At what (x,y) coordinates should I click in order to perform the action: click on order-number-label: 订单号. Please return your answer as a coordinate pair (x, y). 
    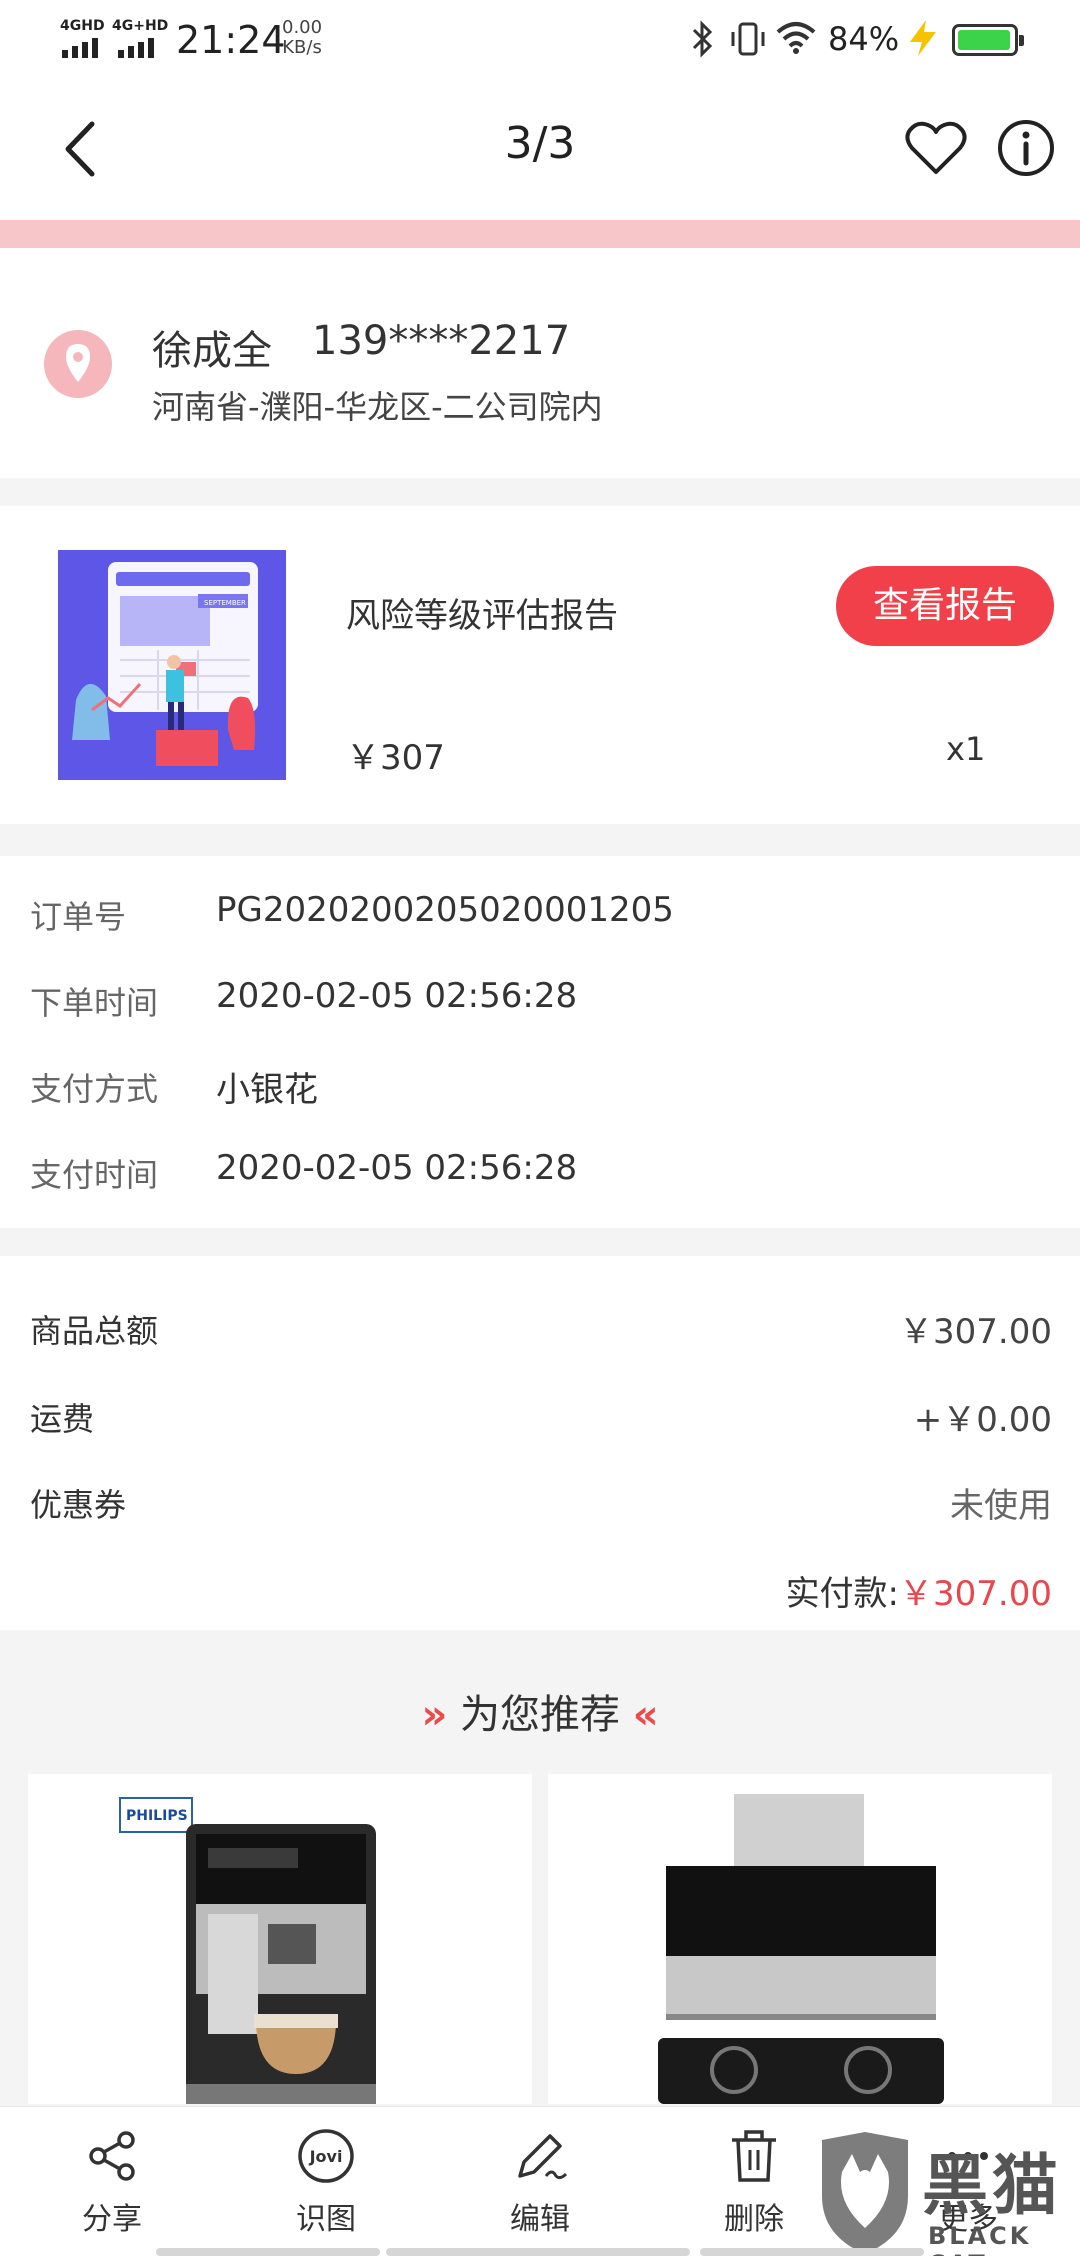
    Looking at the image, I should click on (78, 917).